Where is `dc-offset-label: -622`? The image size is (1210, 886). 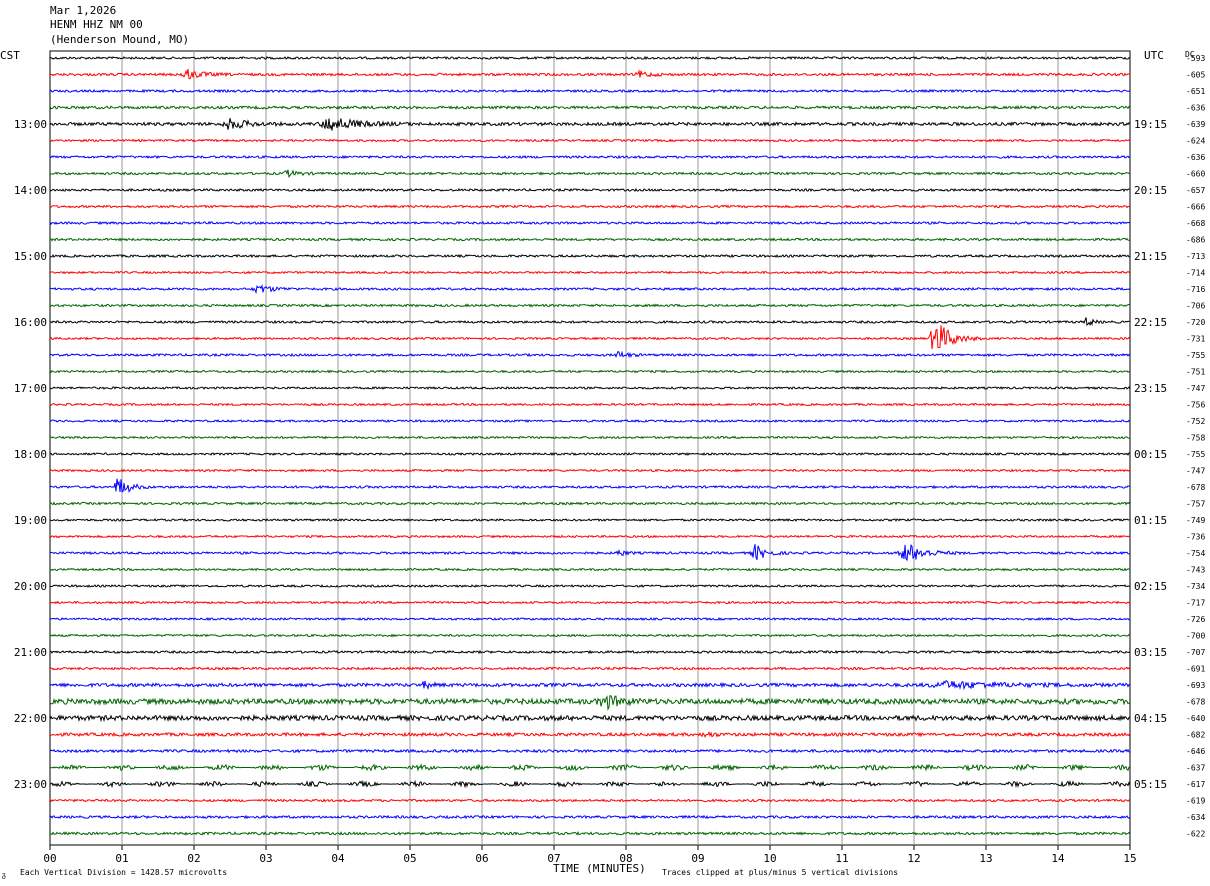
dc-offset-label: -622 is located at coordinates (1195, 834).